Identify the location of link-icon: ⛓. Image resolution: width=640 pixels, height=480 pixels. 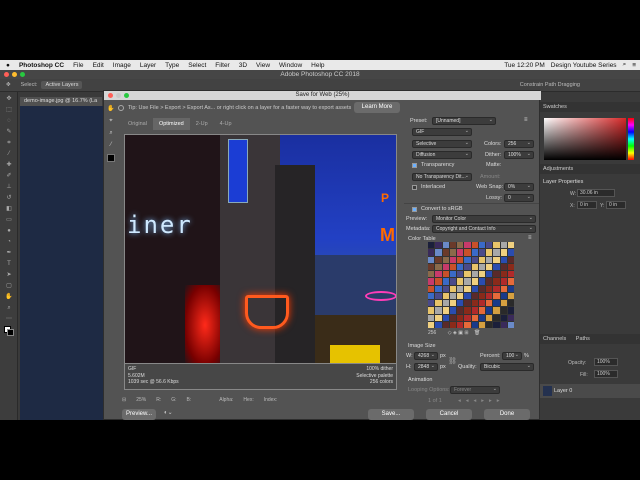
(452, 361).